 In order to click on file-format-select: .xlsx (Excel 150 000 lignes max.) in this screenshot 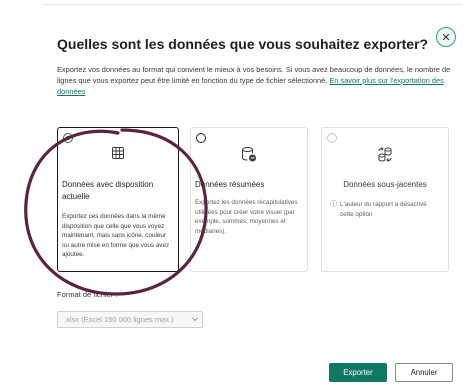, I will do `click(130, 319)`.